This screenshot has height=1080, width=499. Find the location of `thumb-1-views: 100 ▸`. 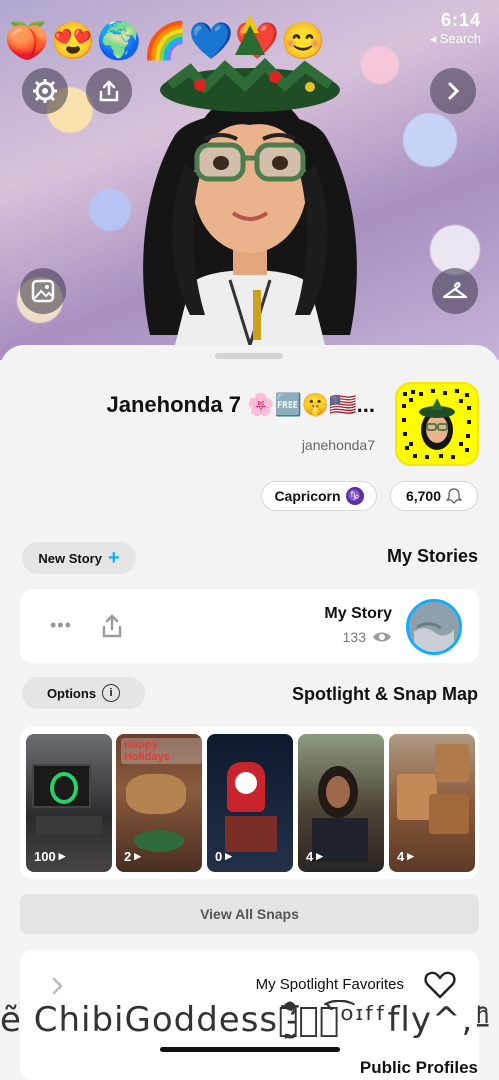

thumb-1-views: 100 ▸ is located at coordinates (50, 856).